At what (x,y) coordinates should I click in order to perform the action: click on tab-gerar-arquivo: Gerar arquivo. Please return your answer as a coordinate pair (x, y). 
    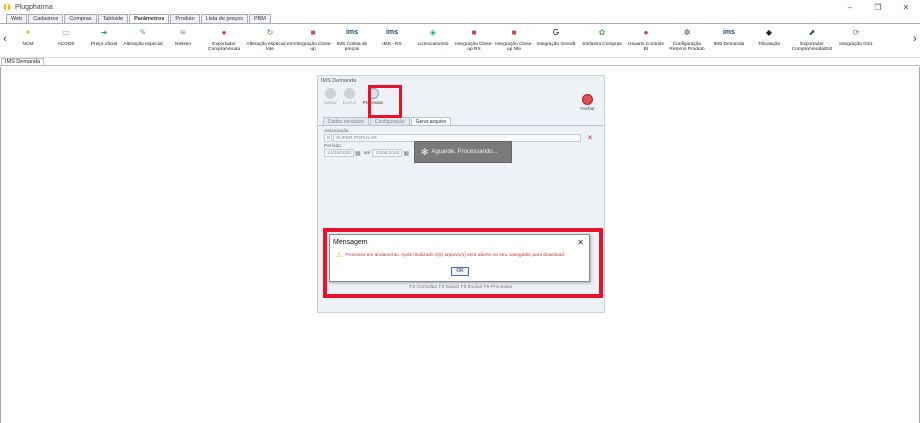
    Looking at the image, I should click on (431, 121).